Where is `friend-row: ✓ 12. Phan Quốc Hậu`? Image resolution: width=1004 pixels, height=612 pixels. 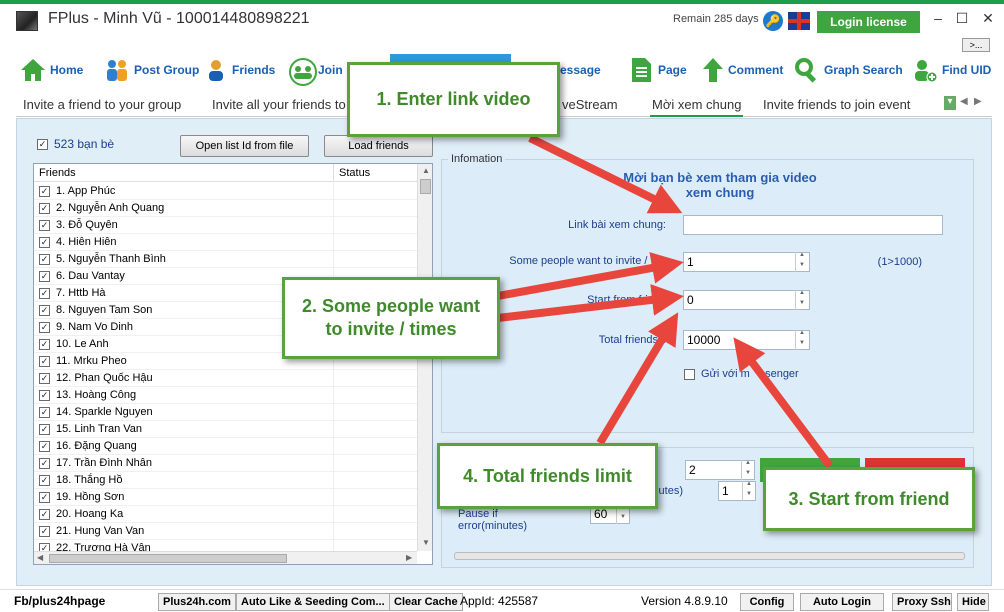 friend-row: ✓ 12. Phan Quốc Hậu is located at coordinates (225, 378).